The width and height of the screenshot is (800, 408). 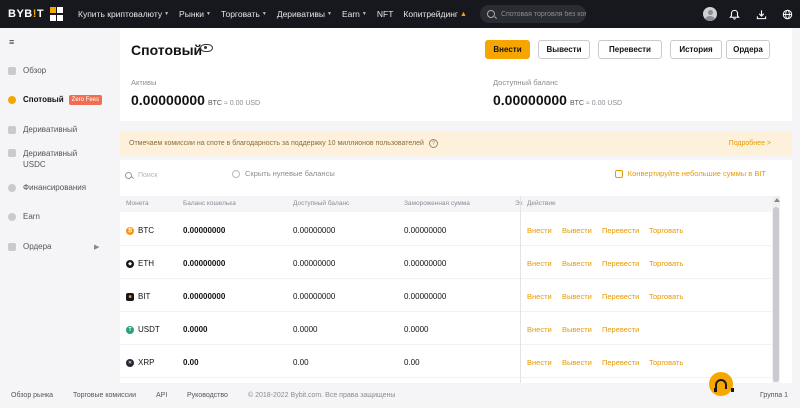 I want to click on search-placeholder: Спотовая торговля без ком, so click(x=543, y=14).